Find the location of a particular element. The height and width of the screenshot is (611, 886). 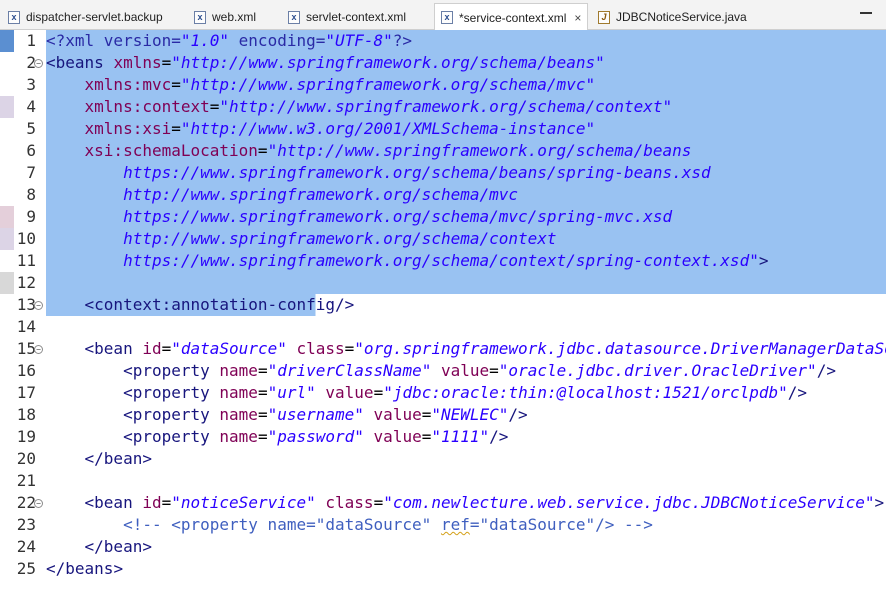

line-number: 9 is located at coordinates (31, 216).